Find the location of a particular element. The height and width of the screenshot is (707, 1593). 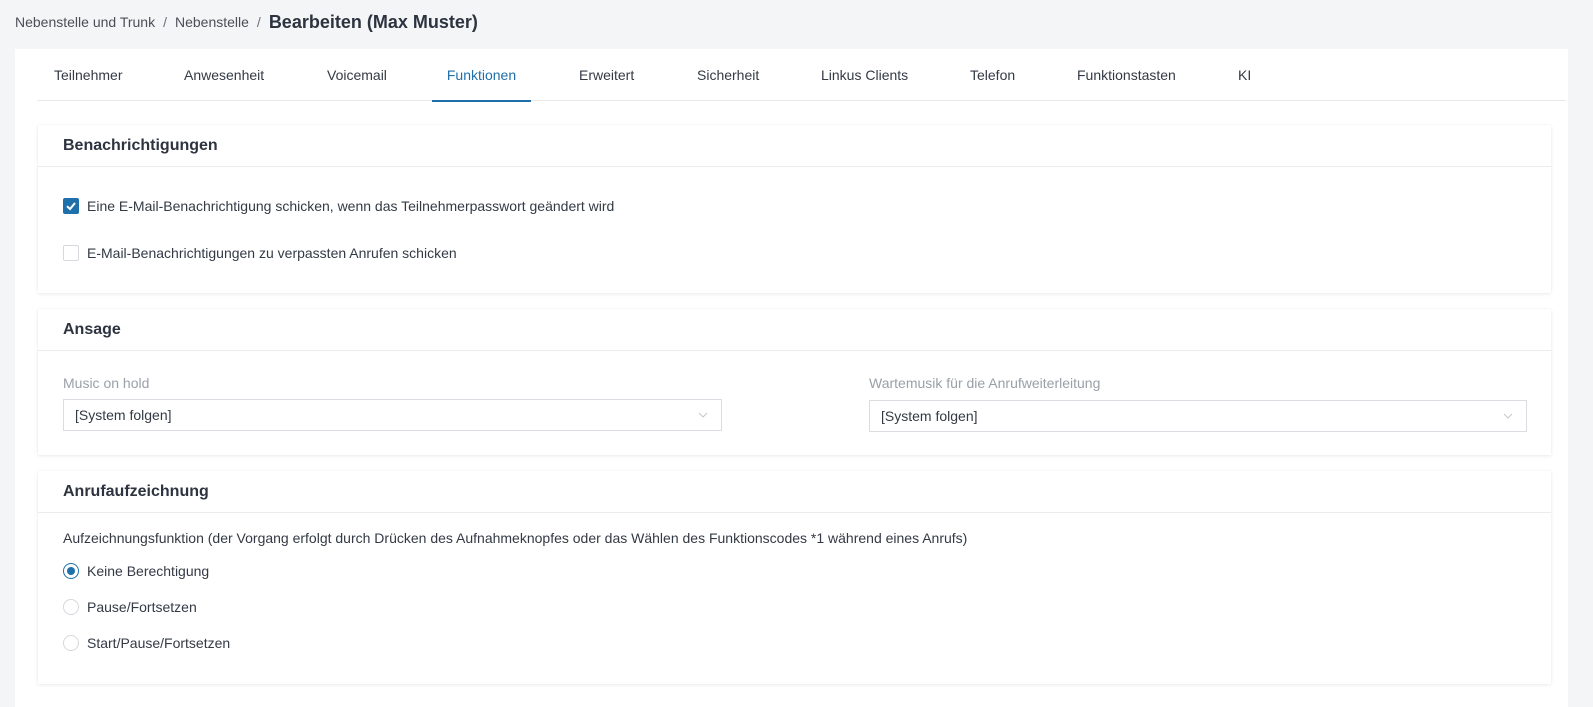

tab-erweitert: Erweitert is located at coordinates (606, 75).